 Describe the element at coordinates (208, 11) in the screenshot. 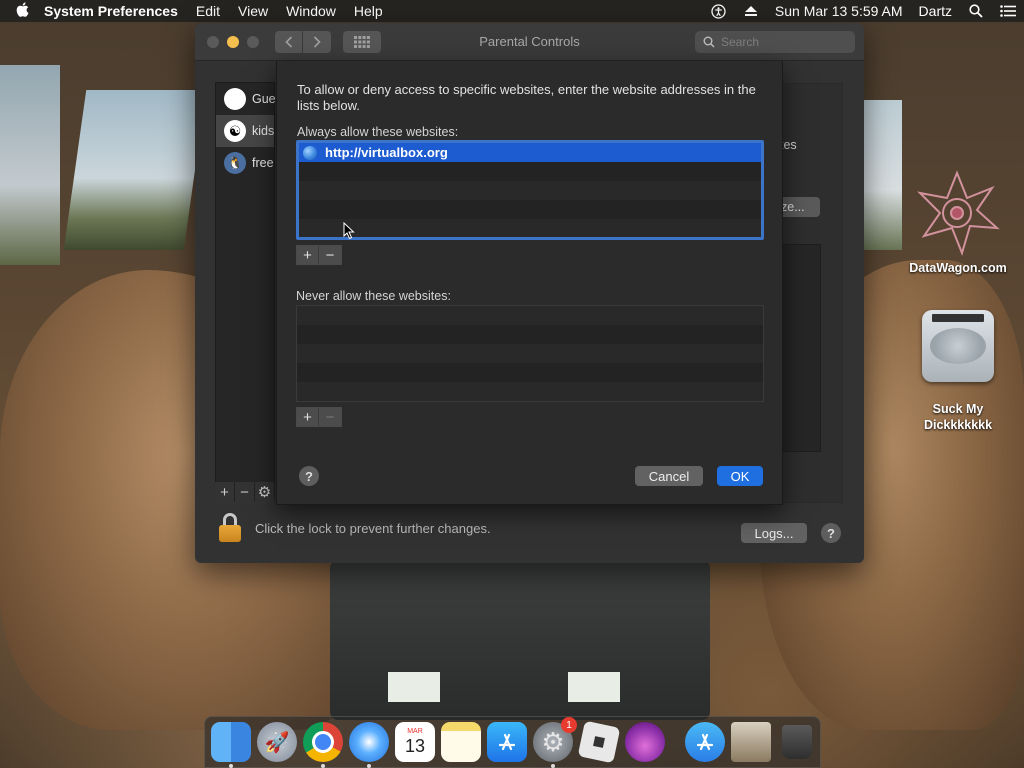

I see `menu-edit: Edit` at that location.